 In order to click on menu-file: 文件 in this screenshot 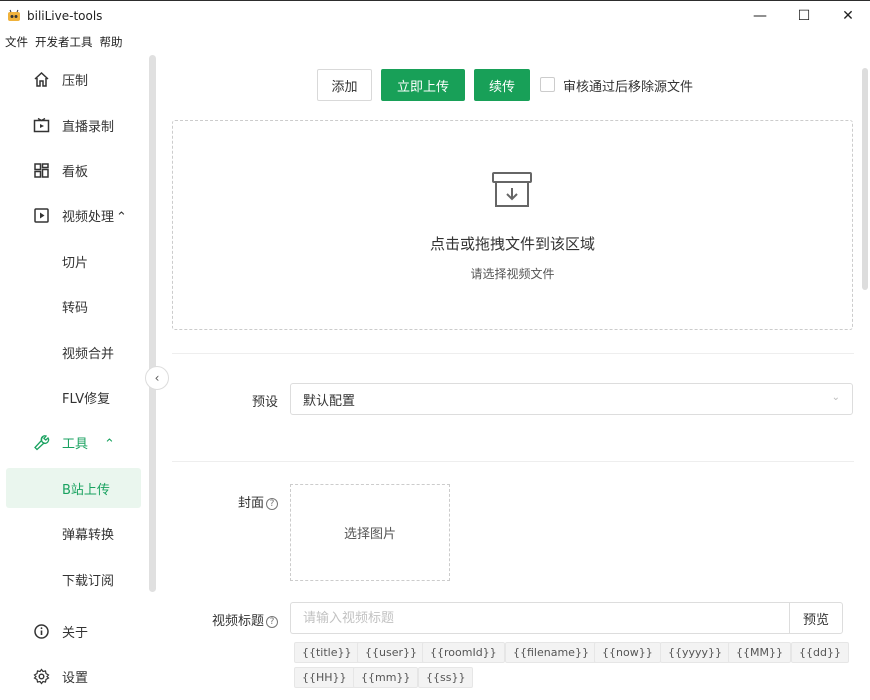, I will do `click(16, 42)`.